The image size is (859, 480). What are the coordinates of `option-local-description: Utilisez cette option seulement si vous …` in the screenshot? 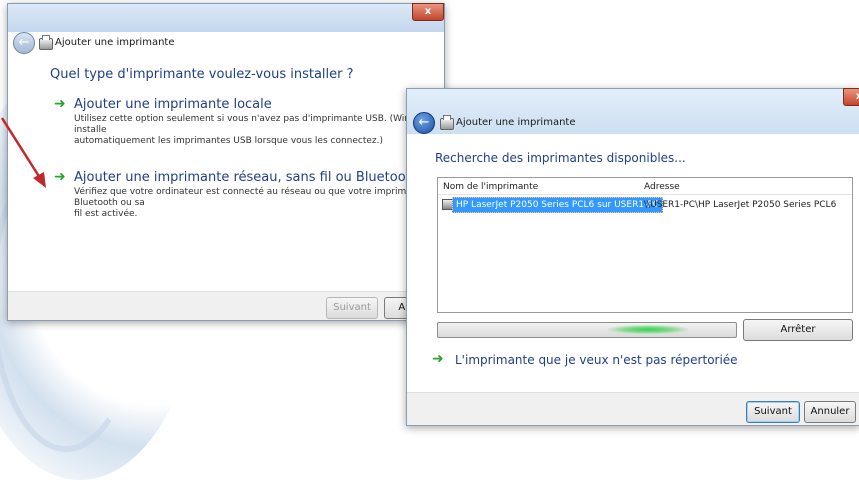 It's located at (254, 130).